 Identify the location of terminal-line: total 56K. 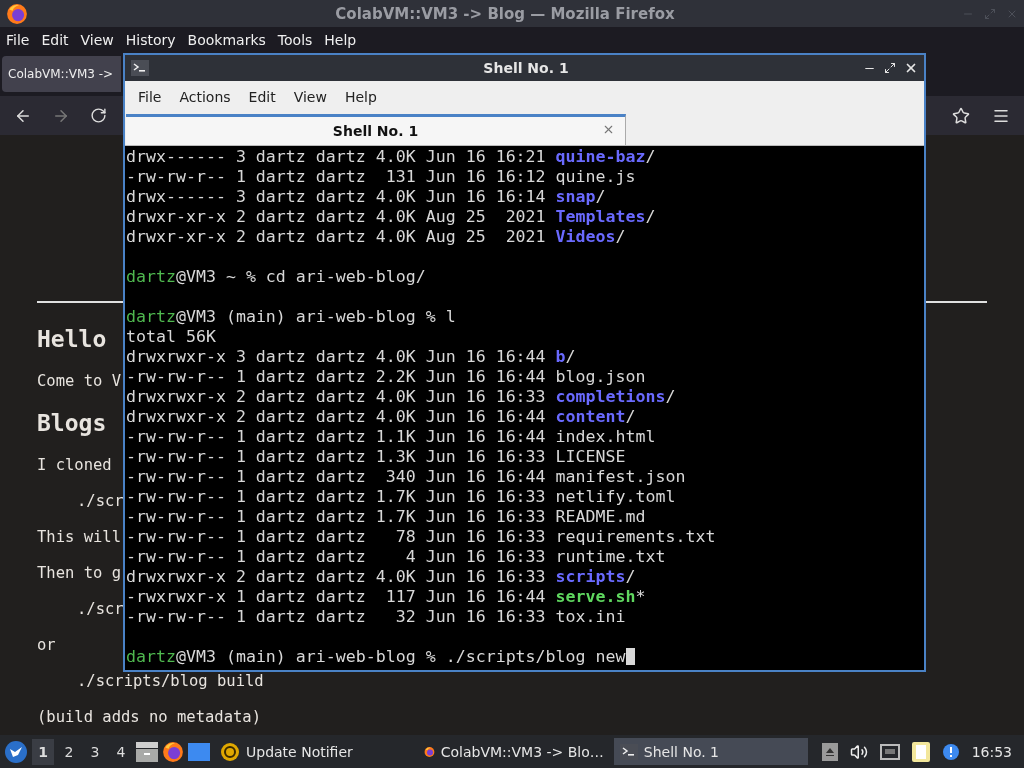
(171, 337).